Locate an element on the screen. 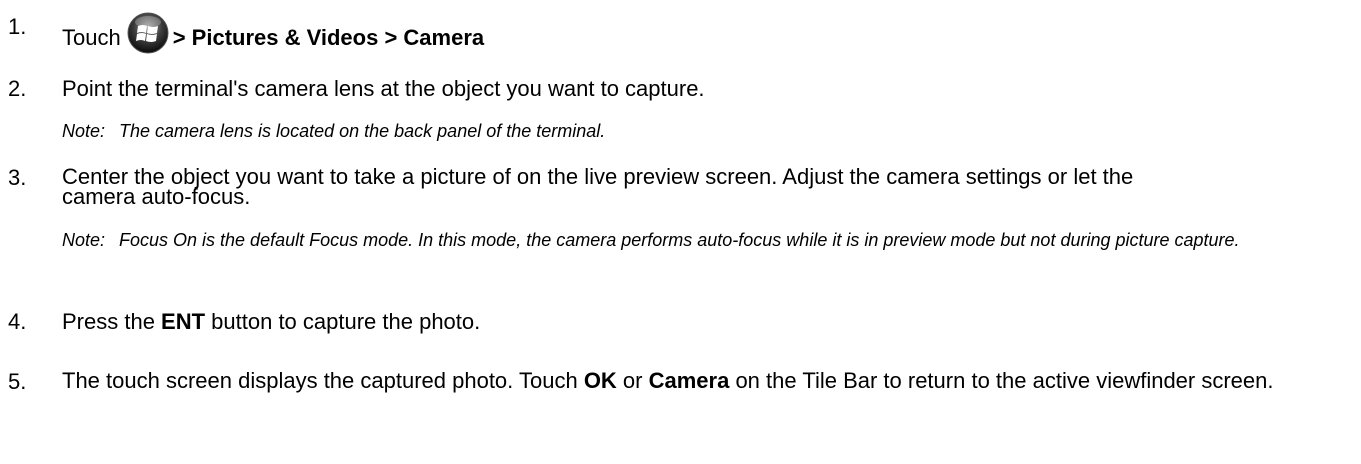 The height and width of the screenshot is (464, 1361). step-number: 2. is located at coordinates (17, 88).